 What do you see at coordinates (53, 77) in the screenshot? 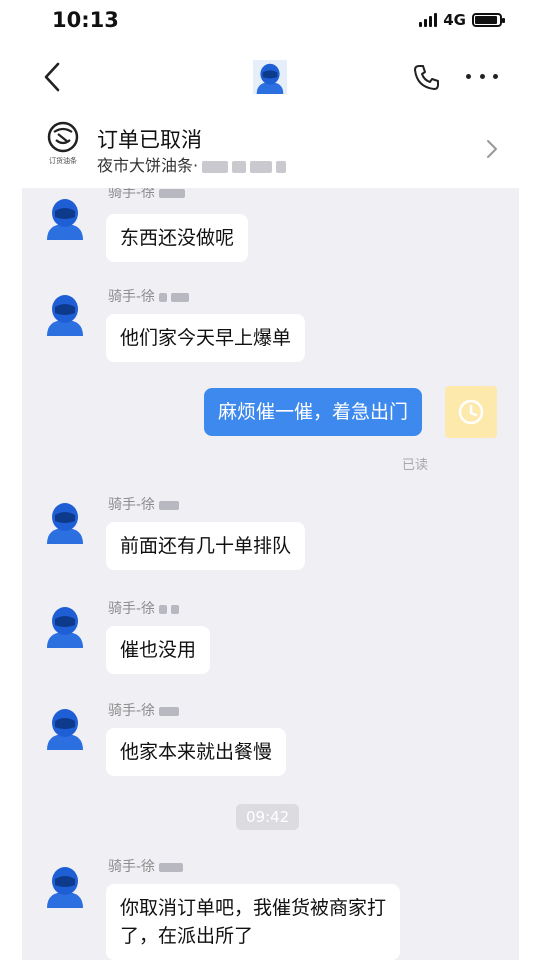
I see `chevron-left-icon` at bounding box center [53, 77].